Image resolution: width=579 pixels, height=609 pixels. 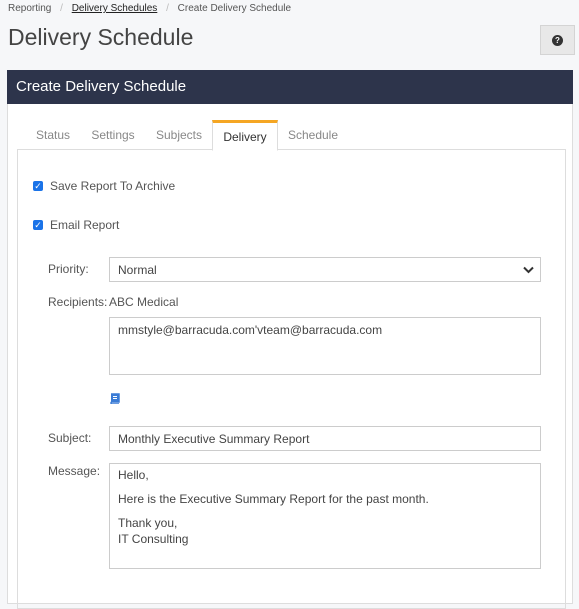 I want to click on question-circle-icon: ?, so click(x=557, y=40).